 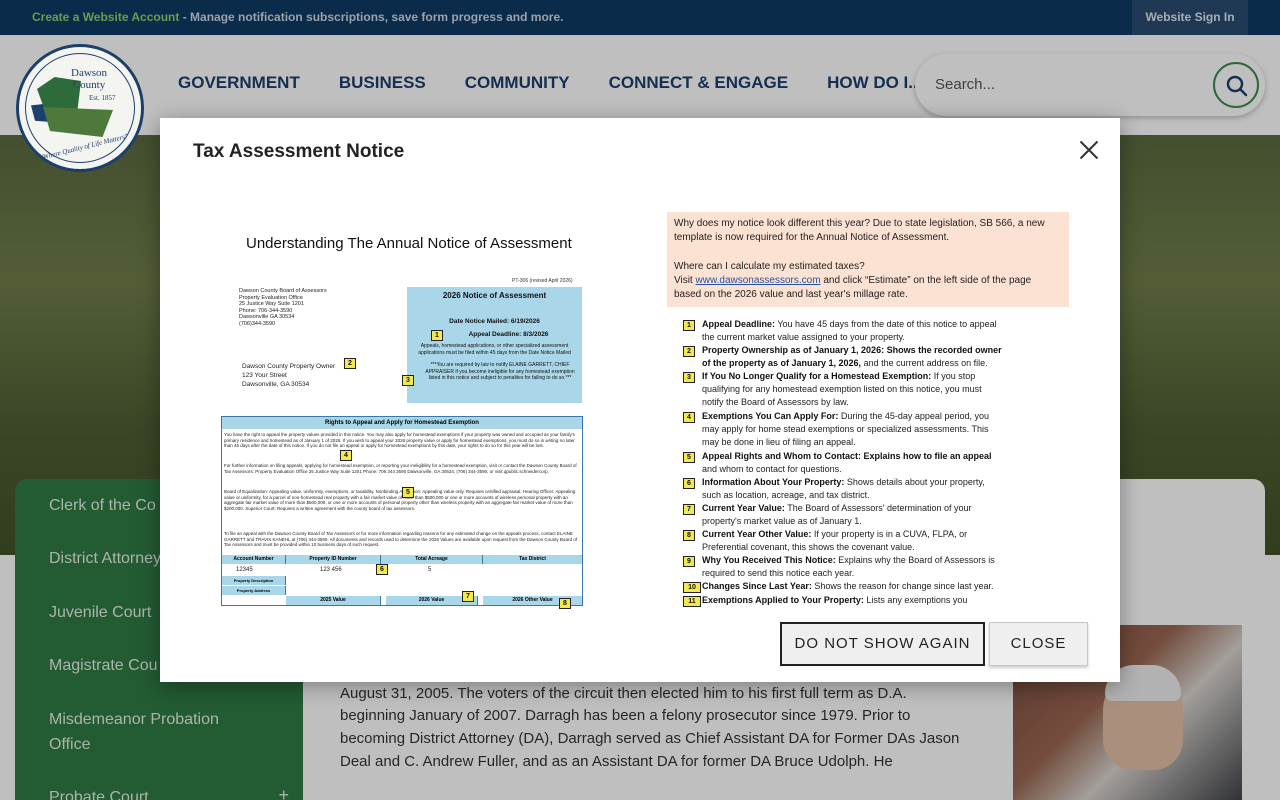 What do you see at coordinates (915, 600) in the screenshot?
I see `explain-desc-11: Lists any exemptions you` at bounding box center [915, 600].